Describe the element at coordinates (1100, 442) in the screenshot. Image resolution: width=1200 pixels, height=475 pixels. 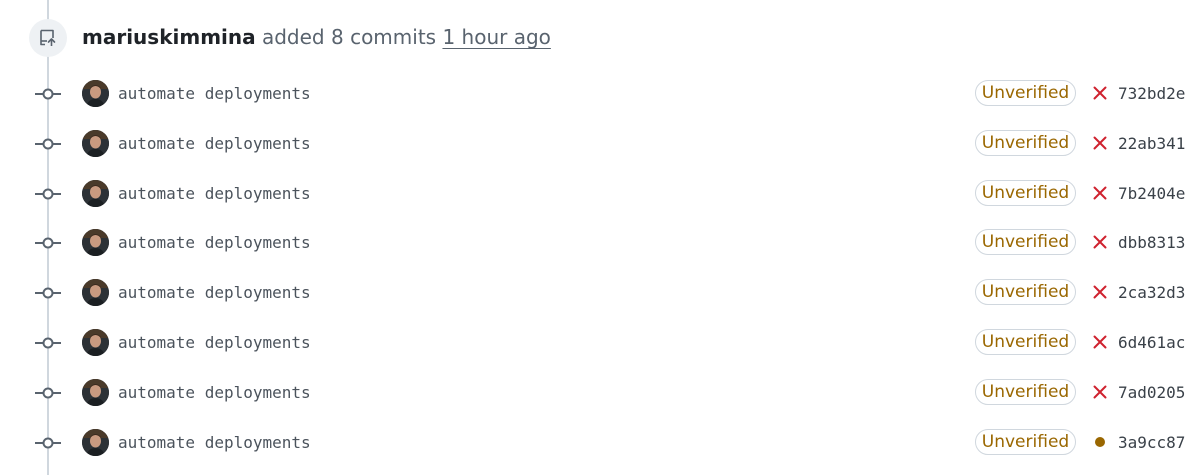
I see `check-pending-dot-icon` at that location.